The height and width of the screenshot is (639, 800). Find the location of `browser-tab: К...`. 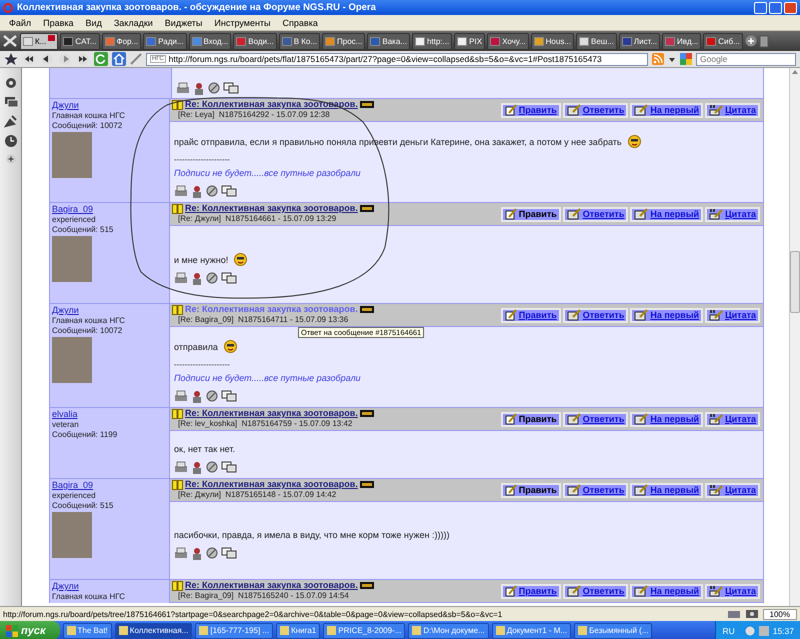

browser-tab: К... is located at coordinates (39, 41).